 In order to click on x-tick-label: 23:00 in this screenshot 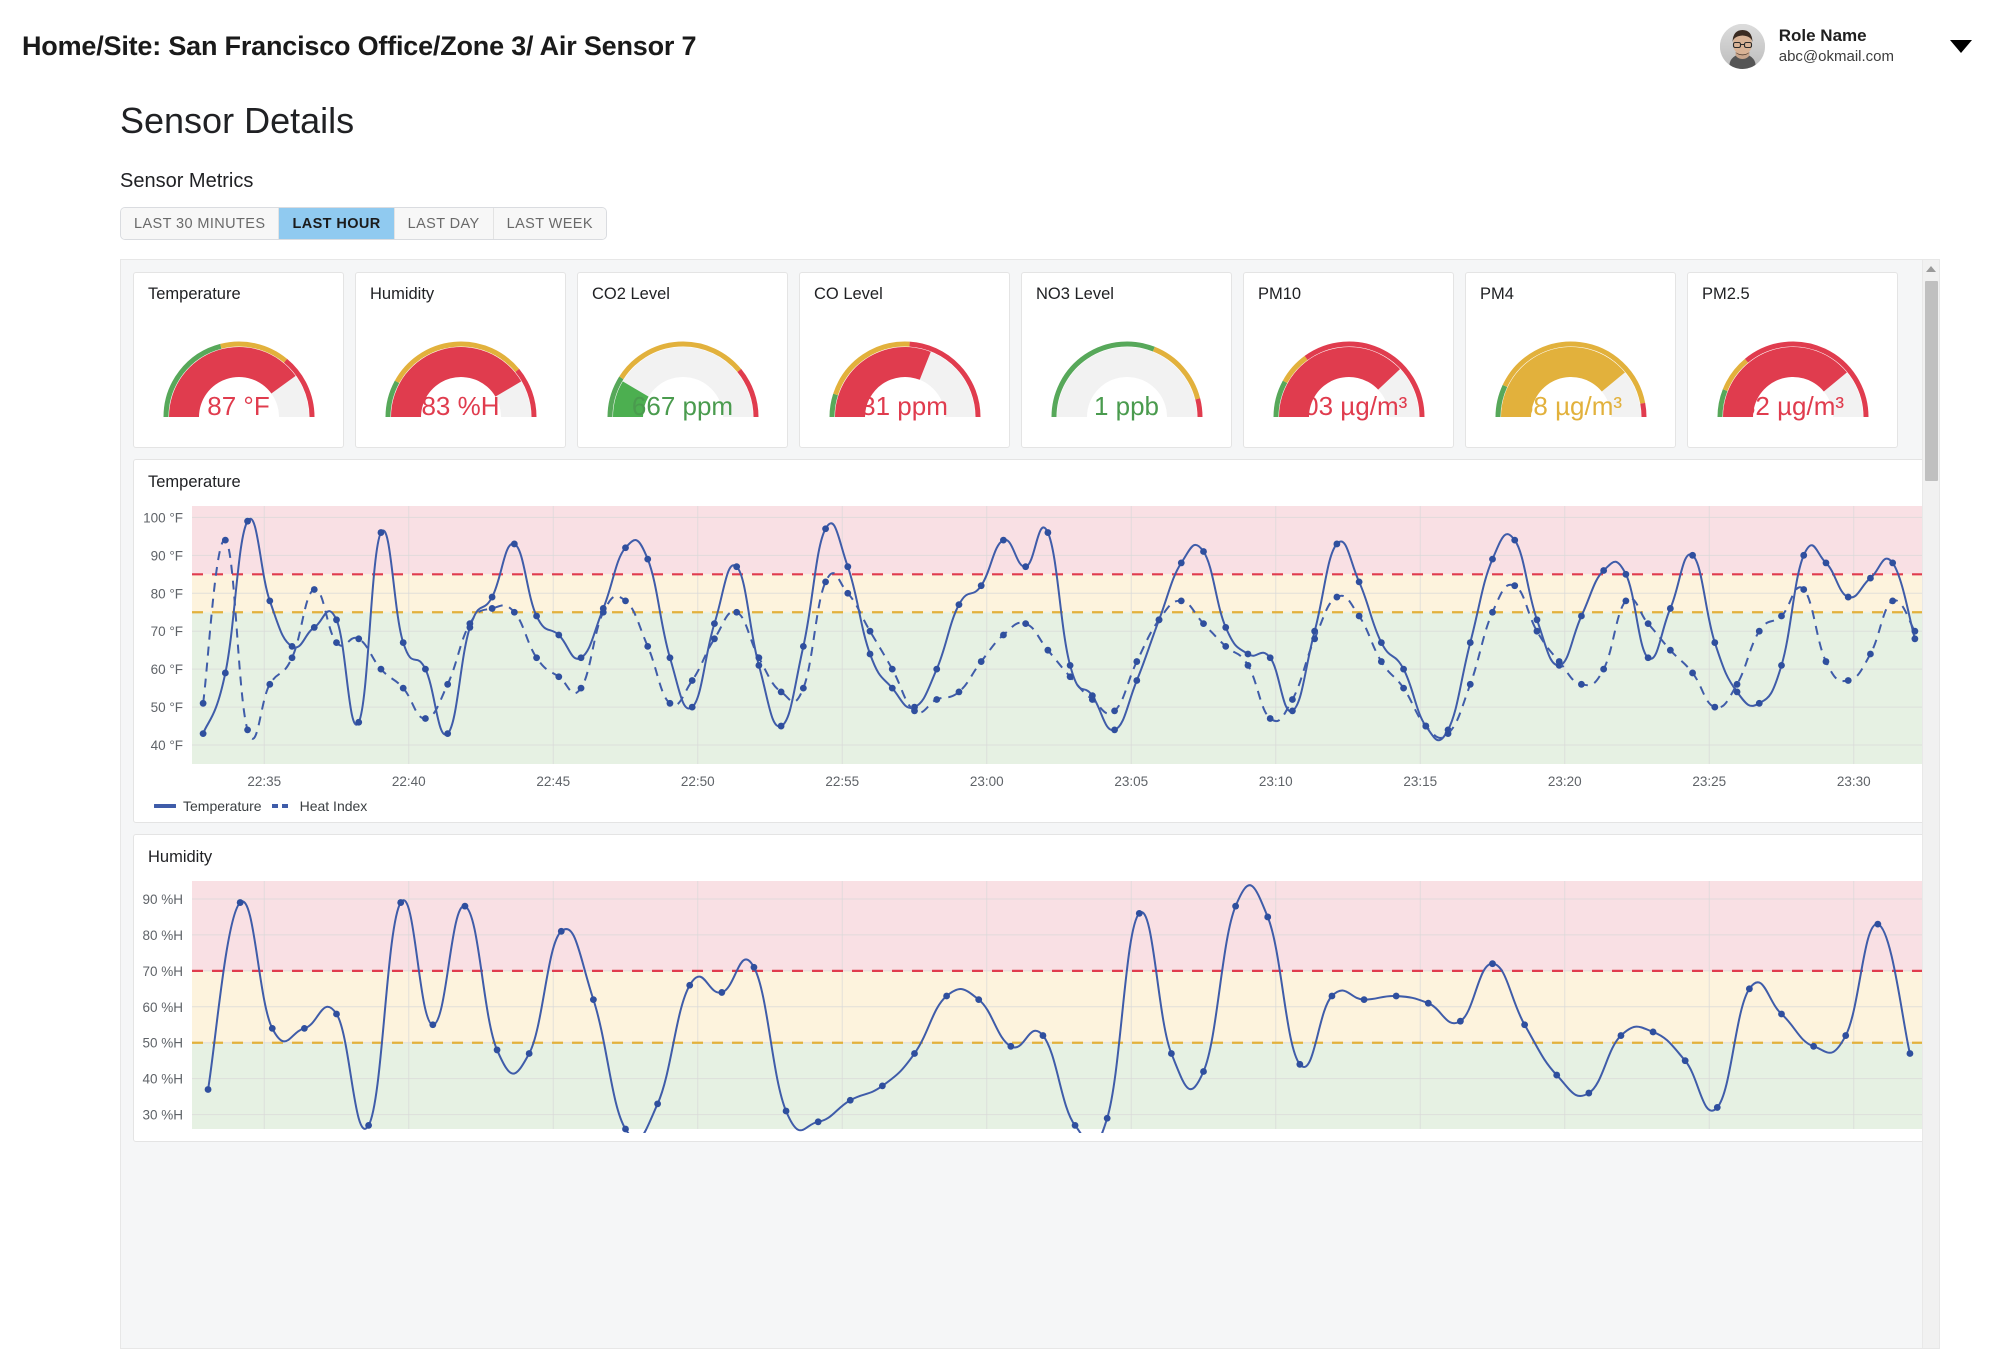, I will do `click(987, 781)`.